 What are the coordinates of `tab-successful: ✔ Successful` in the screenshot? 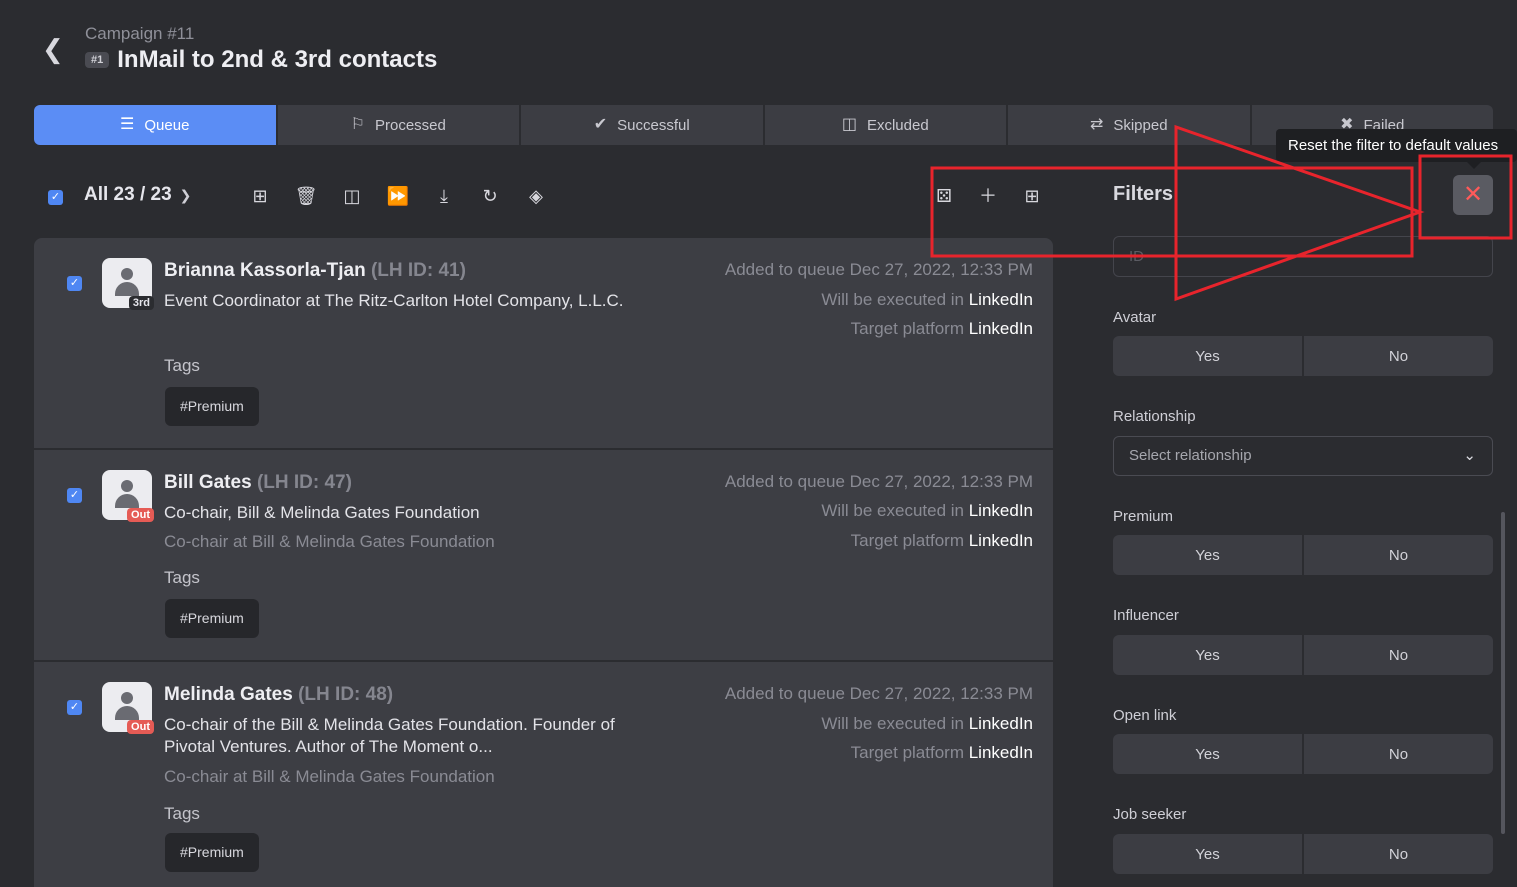 It's located at (642, 125).